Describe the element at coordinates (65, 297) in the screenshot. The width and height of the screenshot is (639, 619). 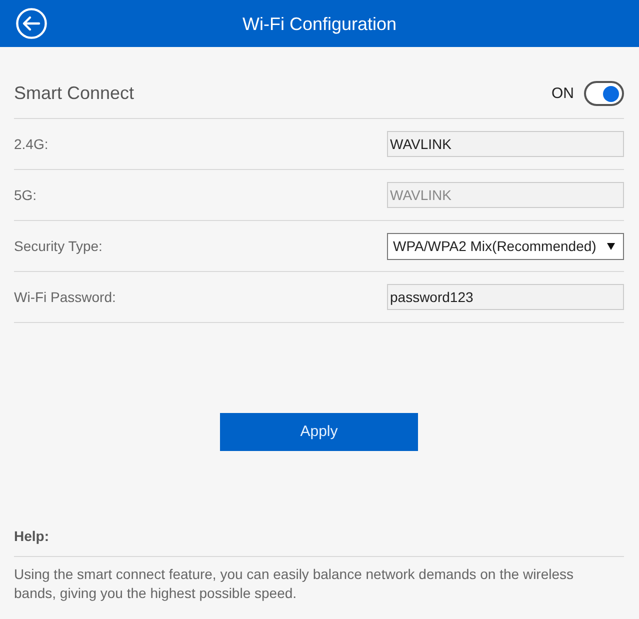
I see `field-label: Wi-Fi Password:` at that location.